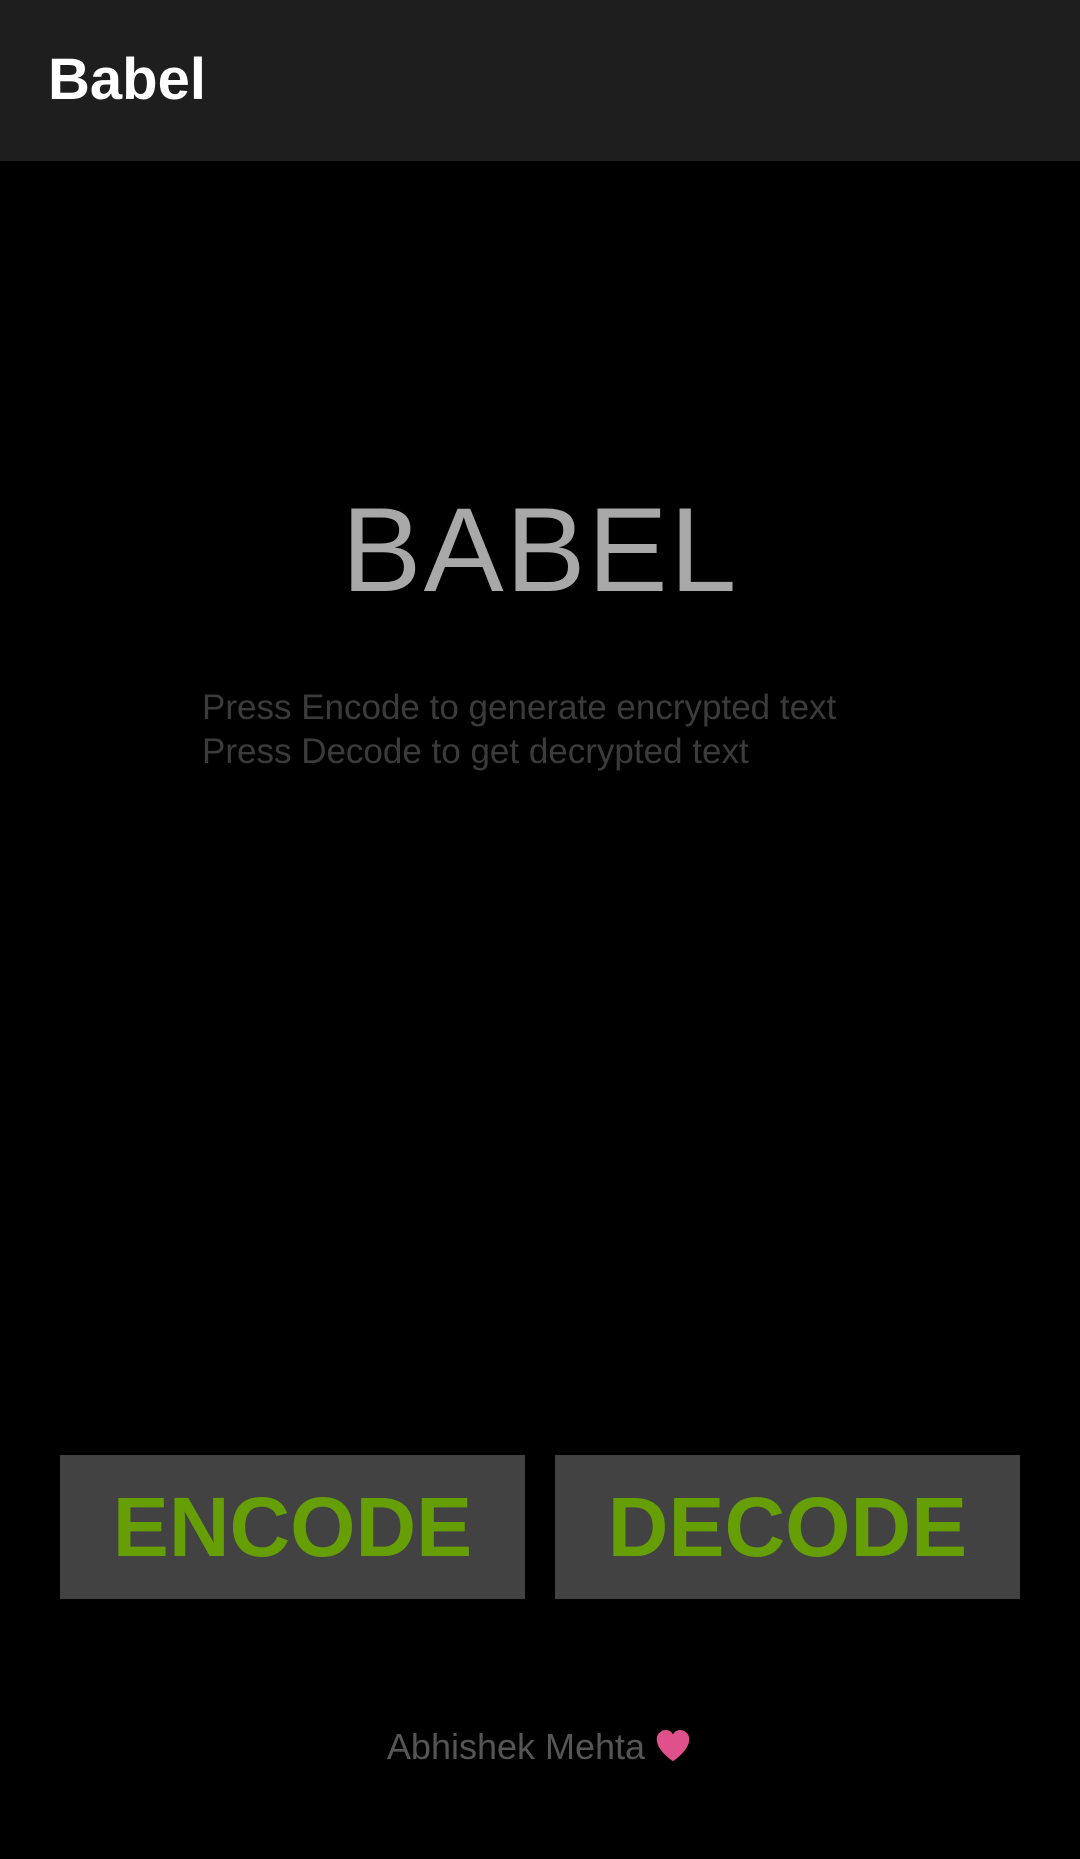  Describe the element at coordinates (540, 550) in the screenshot. I see `hero-title: BABEL` at that location.